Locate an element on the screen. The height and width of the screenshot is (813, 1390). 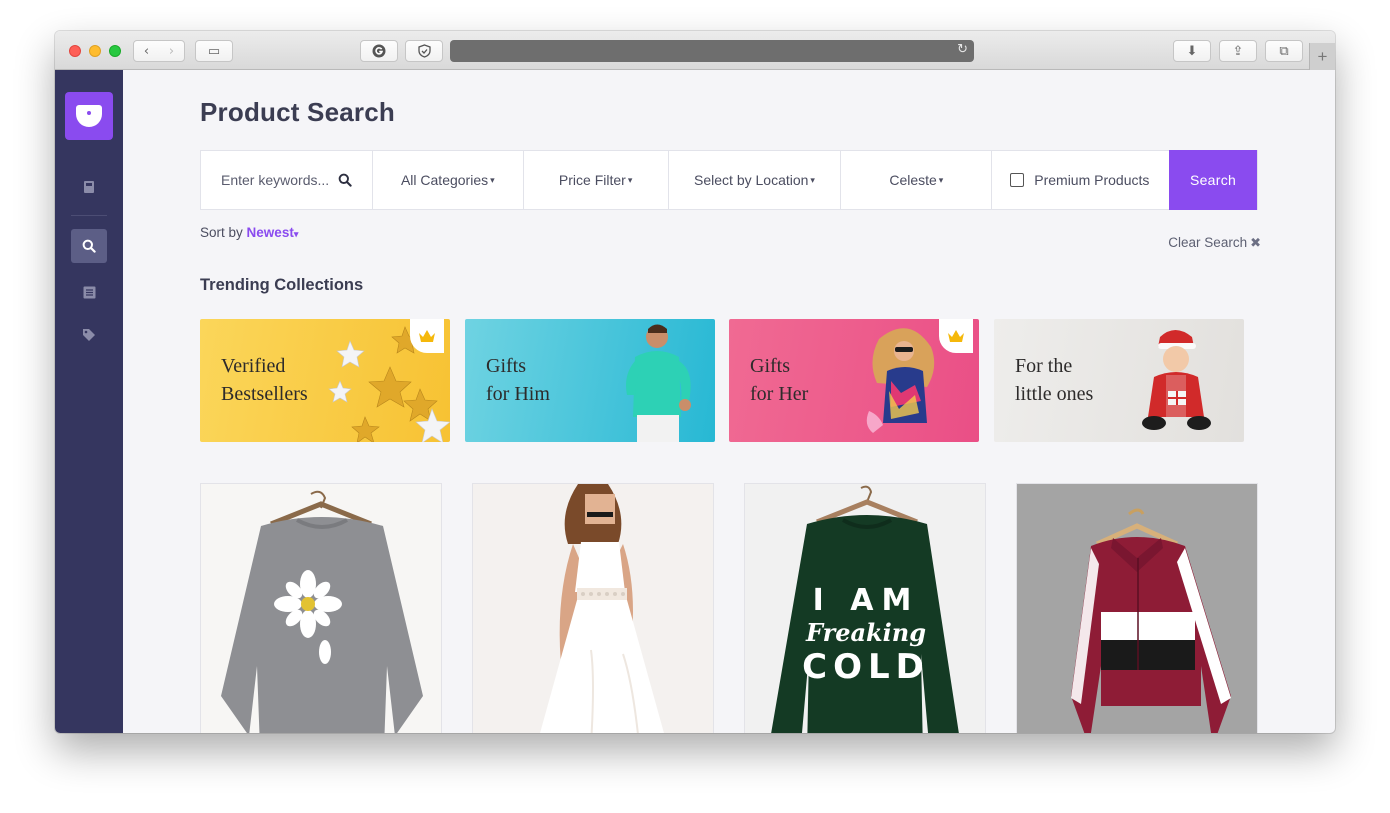
categories-label: All Categories is located at coordinates (444, 180).